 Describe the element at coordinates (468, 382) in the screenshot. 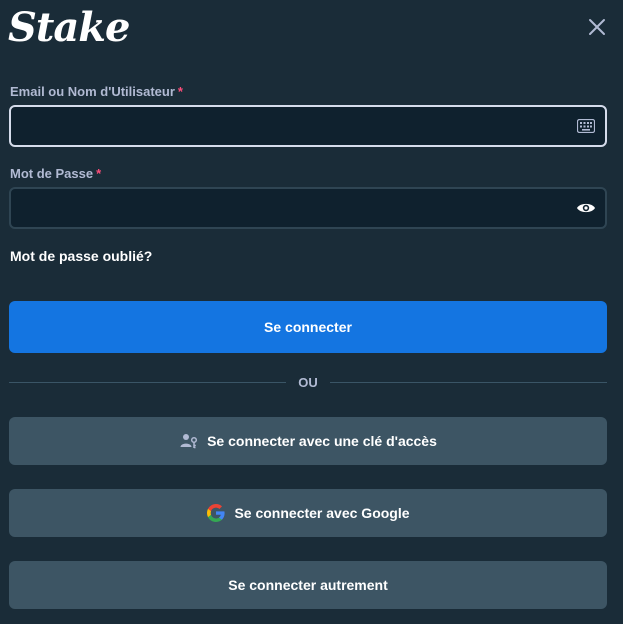

I see `divider-line-right` at that location.